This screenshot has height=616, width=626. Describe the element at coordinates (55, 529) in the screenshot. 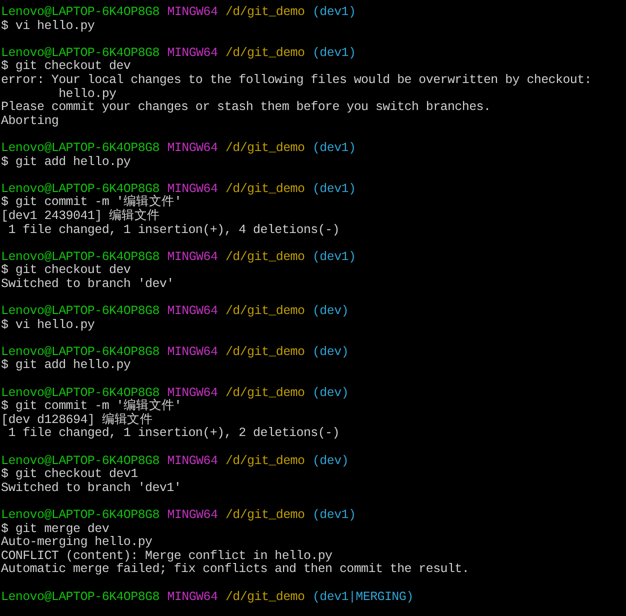

I see `command-text: $ git merge dev` at that location.